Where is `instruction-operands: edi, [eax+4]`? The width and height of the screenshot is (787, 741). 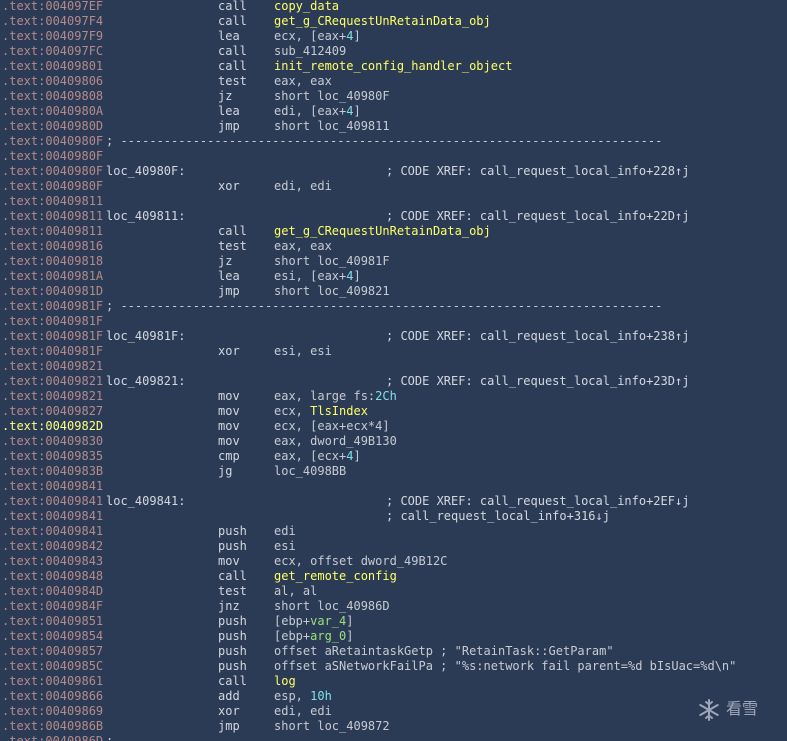
instruction-operands: edi, [eax+4] is located at coordinates (317, 111).